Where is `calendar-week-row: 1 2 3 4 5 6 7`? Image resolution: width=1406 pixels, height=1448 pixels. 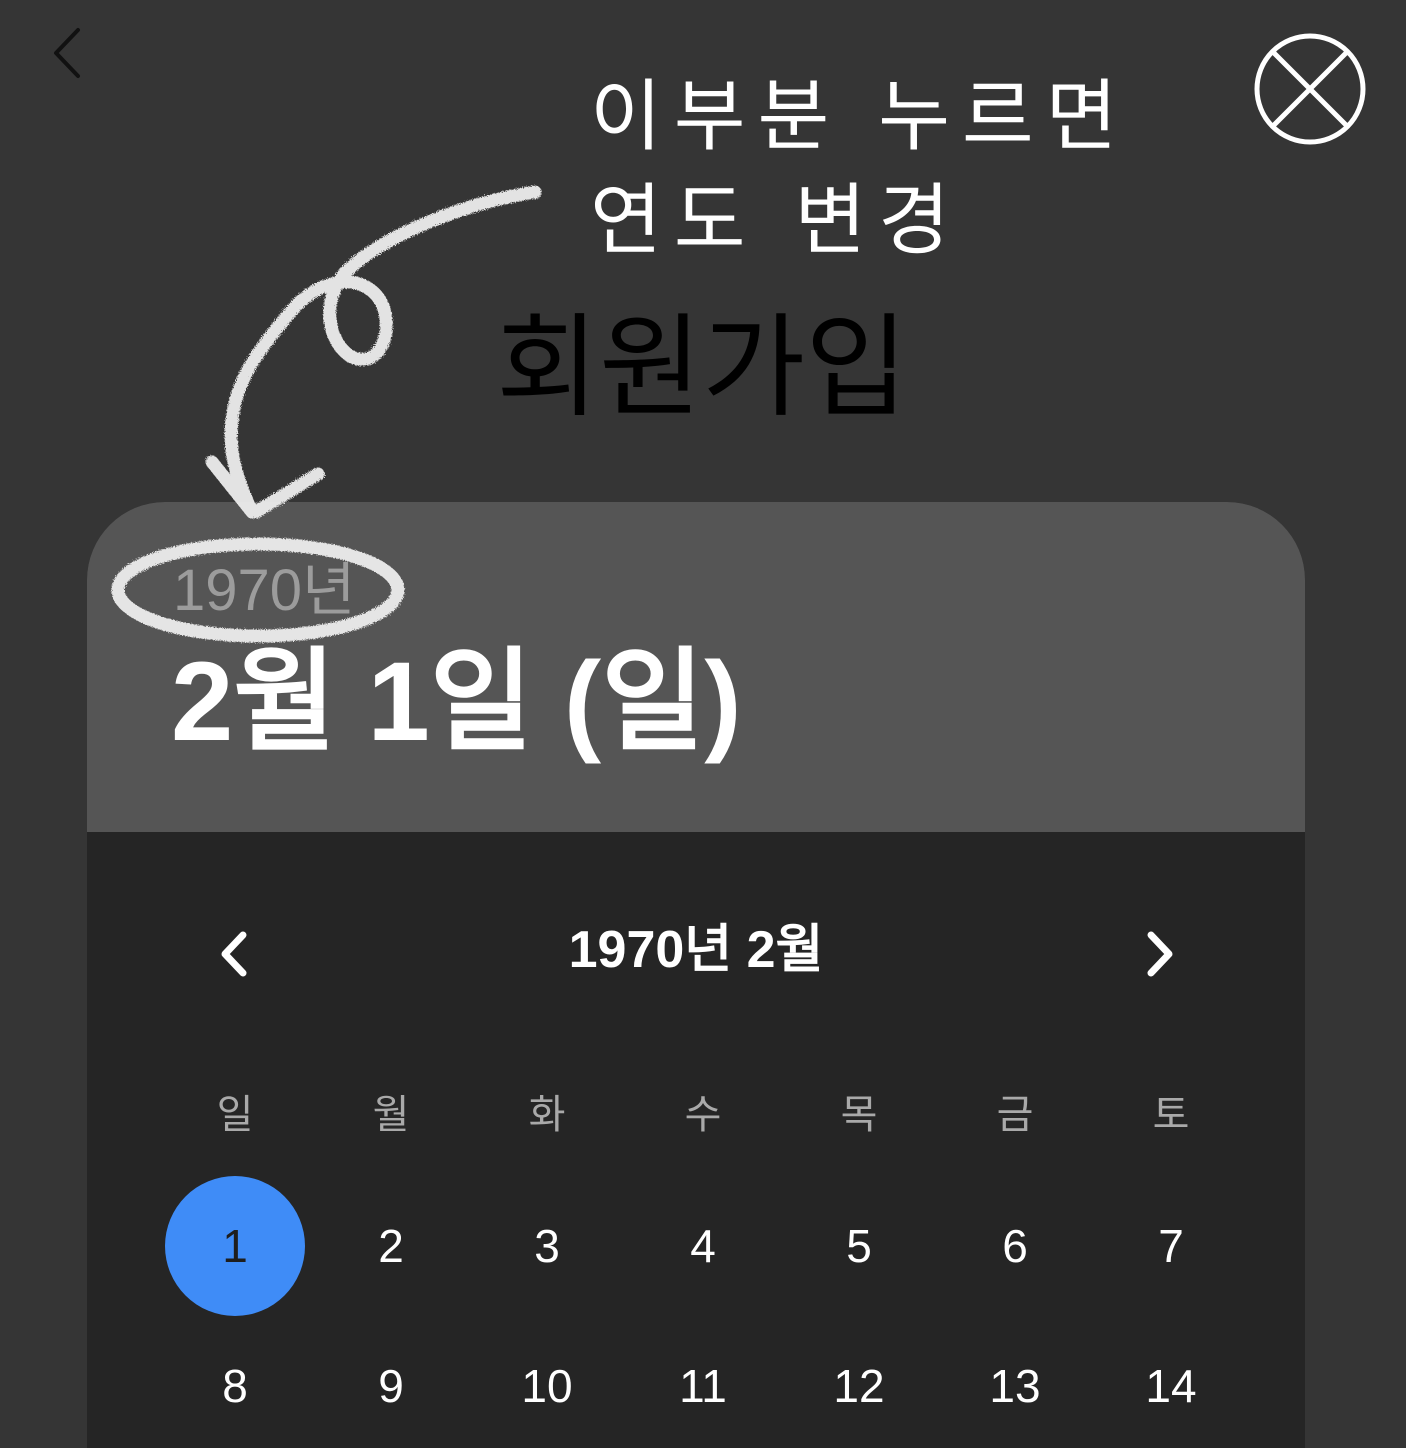 calendar-week-row: 1 2 3 4 5 6 7 is located at coordinates (703, 1246).